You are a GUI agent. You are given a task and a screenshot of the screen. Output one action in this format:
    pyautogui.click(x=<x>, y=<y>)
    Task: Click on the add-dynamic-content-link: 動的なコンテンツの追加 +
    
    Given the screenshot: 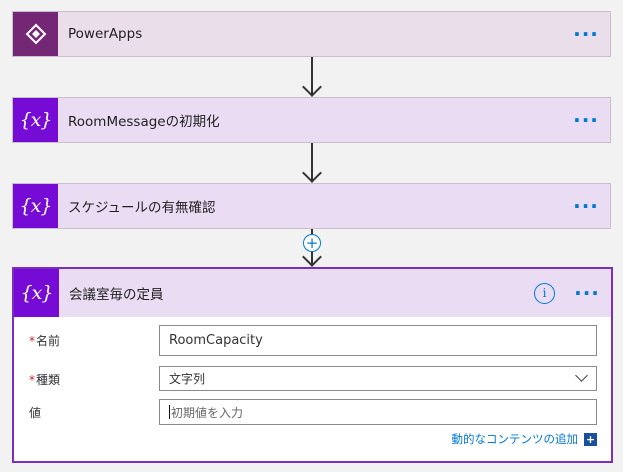 What is the action you would take?
    pyautogui.click(x=524, y=439)
    